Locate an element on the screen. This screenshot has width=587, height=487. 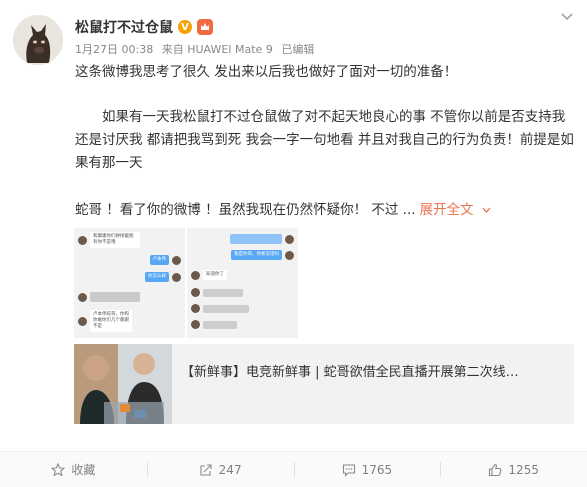
expand-full-text-link: 展开全文 is located at coordinates (447, 210).